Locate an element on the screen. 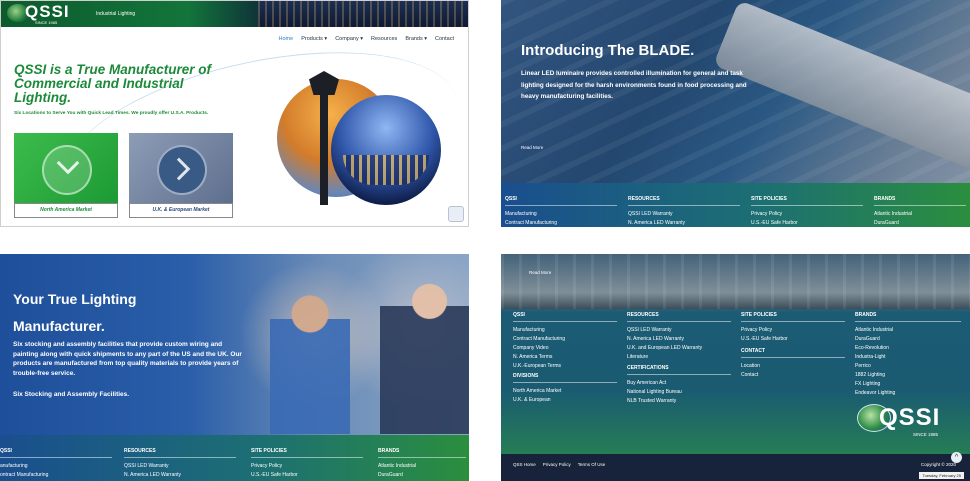 Image resolution: width=970 pixels, height=481 pixels. logo-text: QSSI is located at coordinates (47, 12).